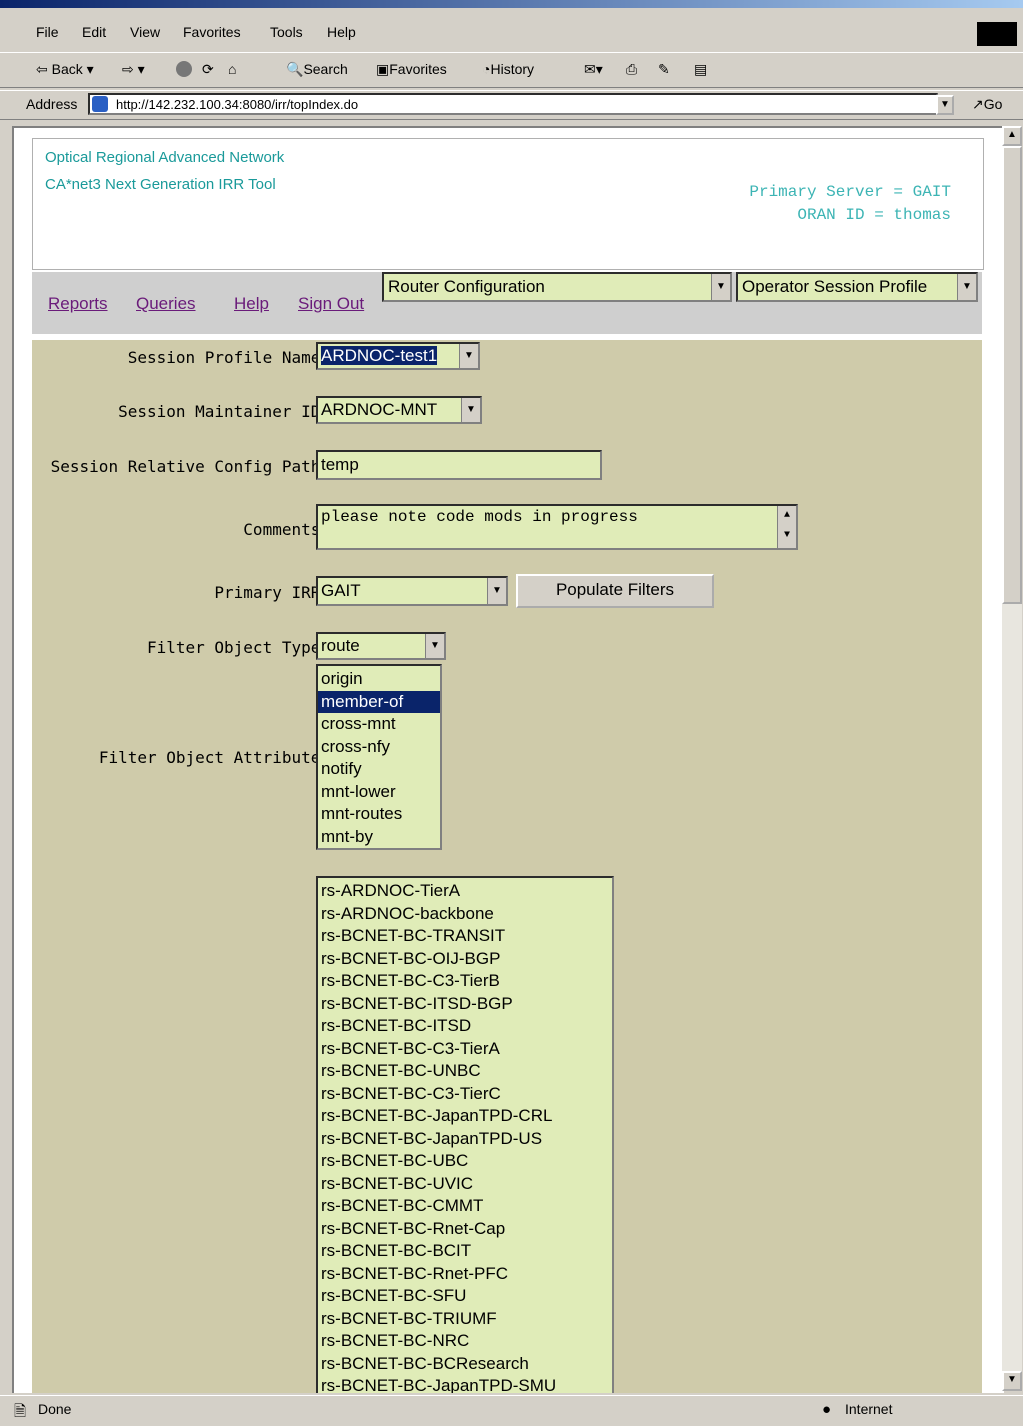 This screenshot has height=1426, width=1023. Describe the element at coordinates (465, 891) in the screenshot. I see `filter-option: rs-ARDNOC-TierA` at that location.